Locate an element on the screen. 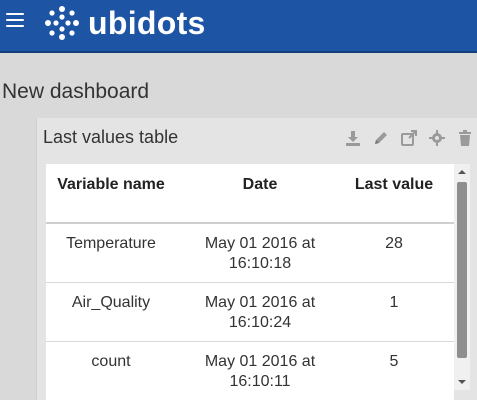  download-icon is located at coordinates (353, 138).